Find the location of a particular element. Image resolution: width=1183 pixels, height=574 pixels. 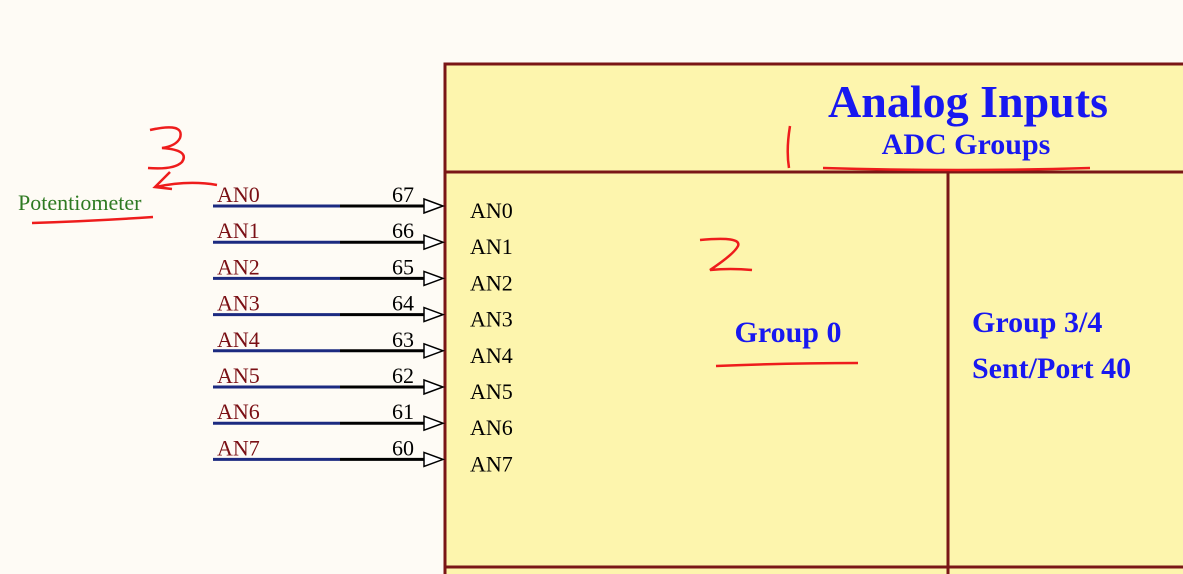

block-title: Analog Inputs is located at coordinates (968, 101).